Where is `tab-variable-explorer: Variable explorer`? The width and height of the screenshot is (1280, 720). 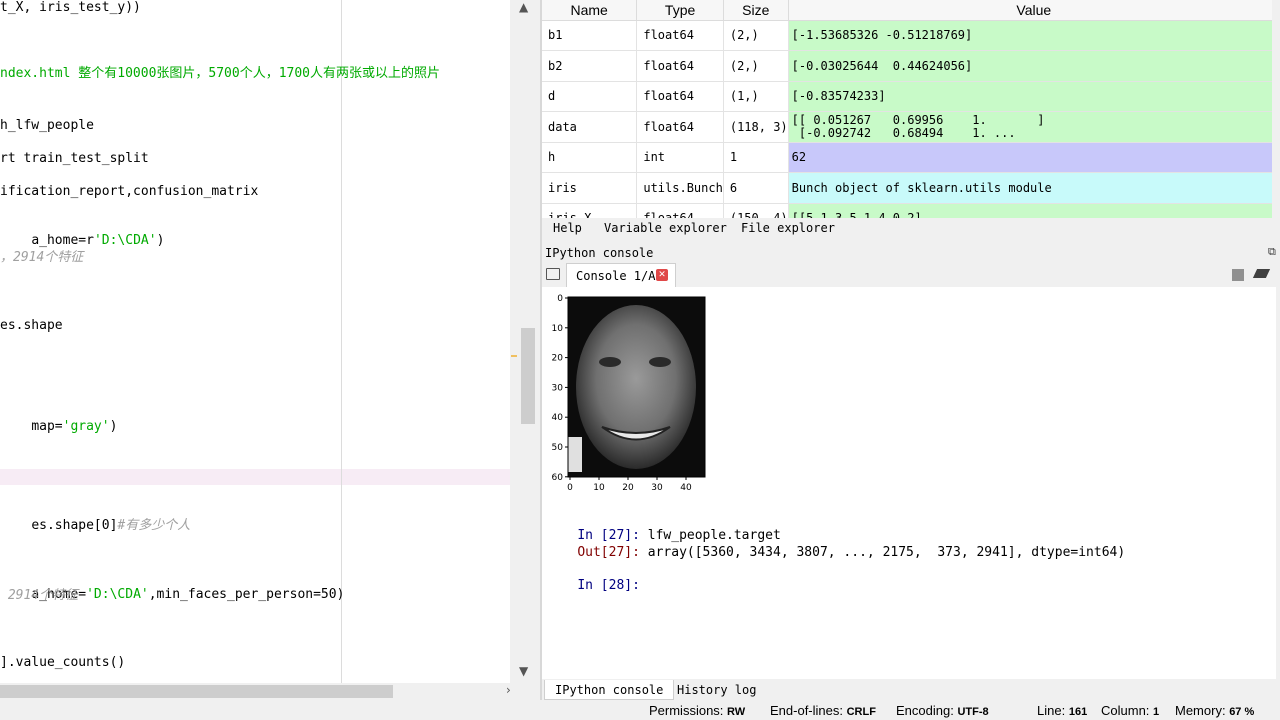
tab-variable-explorer: Variable explorer is located at coordinates (665, 228).